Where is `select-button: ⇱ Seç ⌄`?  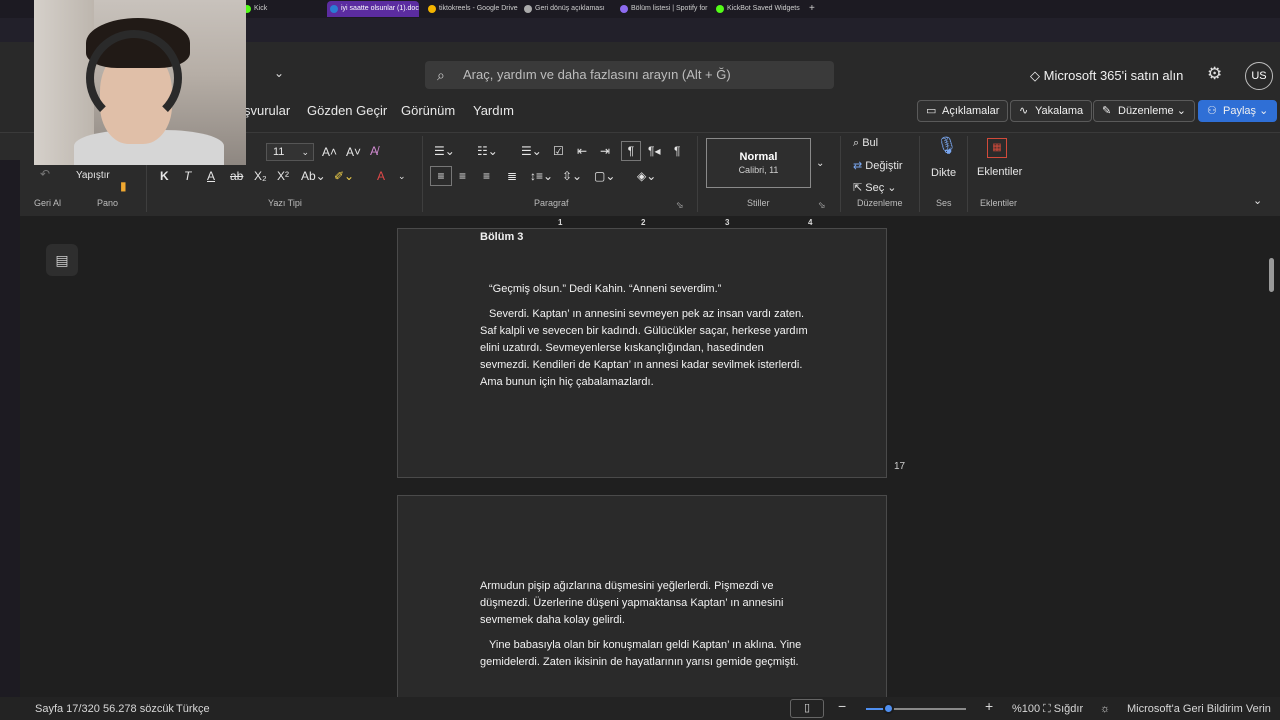 select-button: ⇱ Seç ⌄ is located at coordinates (875, 188).